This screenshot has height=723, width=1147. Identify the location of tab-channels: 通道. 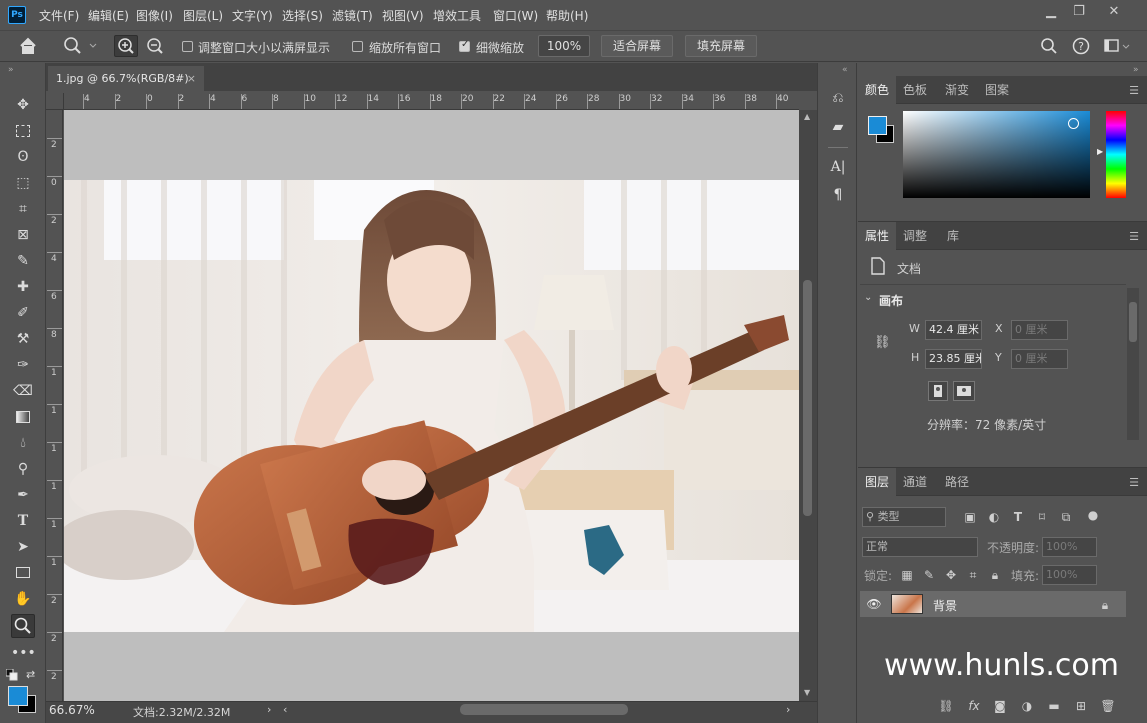
(915, 482).